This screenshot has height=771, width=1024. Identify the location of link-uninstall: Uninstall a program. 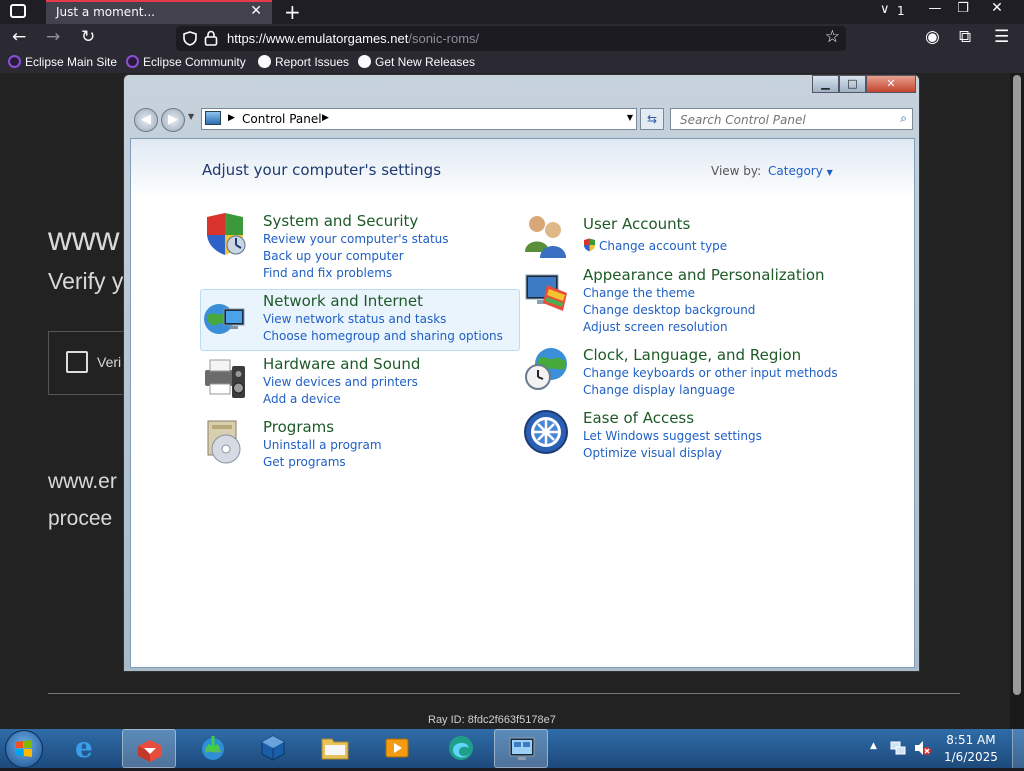
(322, 445).